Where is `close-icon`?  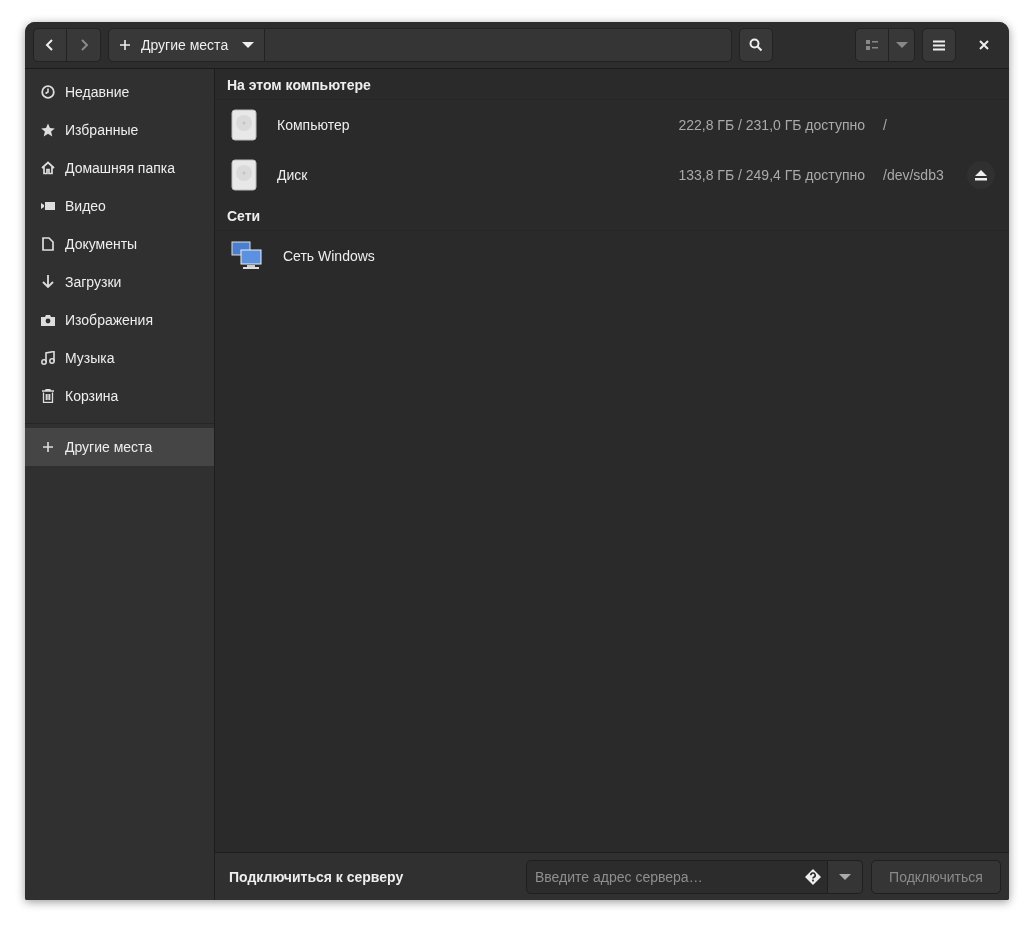 close-icon is located at coordinates (984, 45).